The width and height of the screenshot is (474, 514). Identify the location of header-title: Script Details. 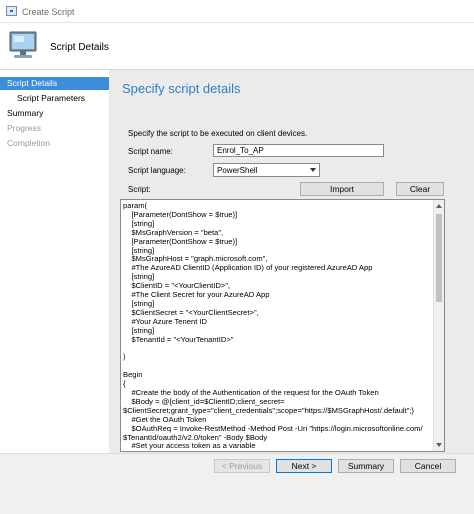
(79, 47).